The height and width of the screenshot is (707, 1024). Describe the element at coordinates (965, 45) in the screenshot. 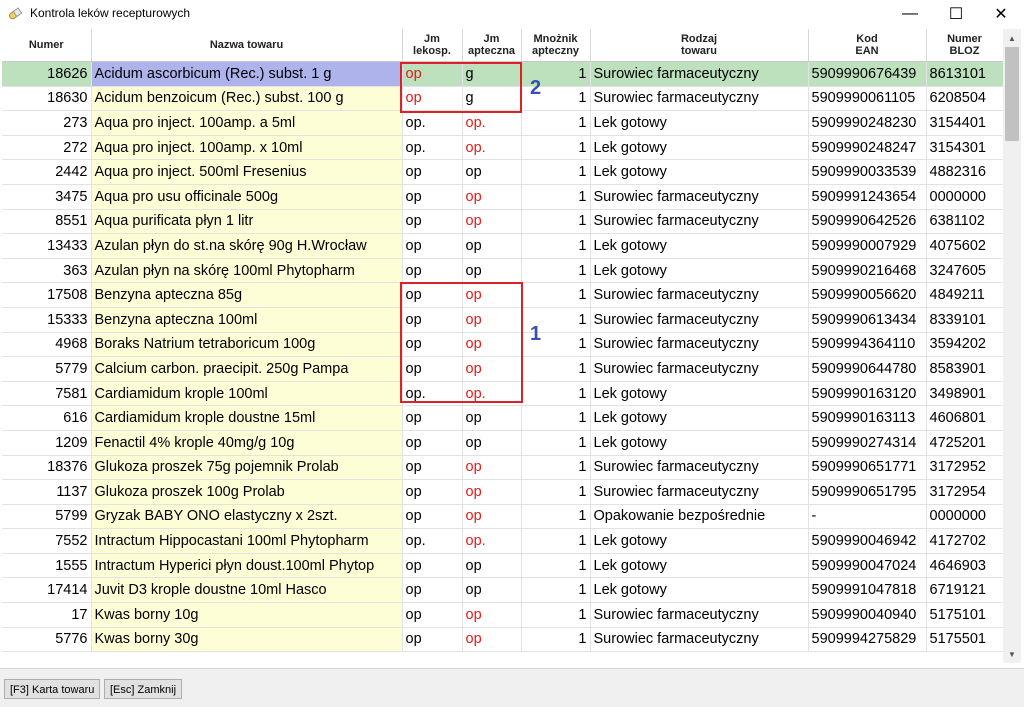

I see `col-header-bloz: Numer BLOZ` at that location.